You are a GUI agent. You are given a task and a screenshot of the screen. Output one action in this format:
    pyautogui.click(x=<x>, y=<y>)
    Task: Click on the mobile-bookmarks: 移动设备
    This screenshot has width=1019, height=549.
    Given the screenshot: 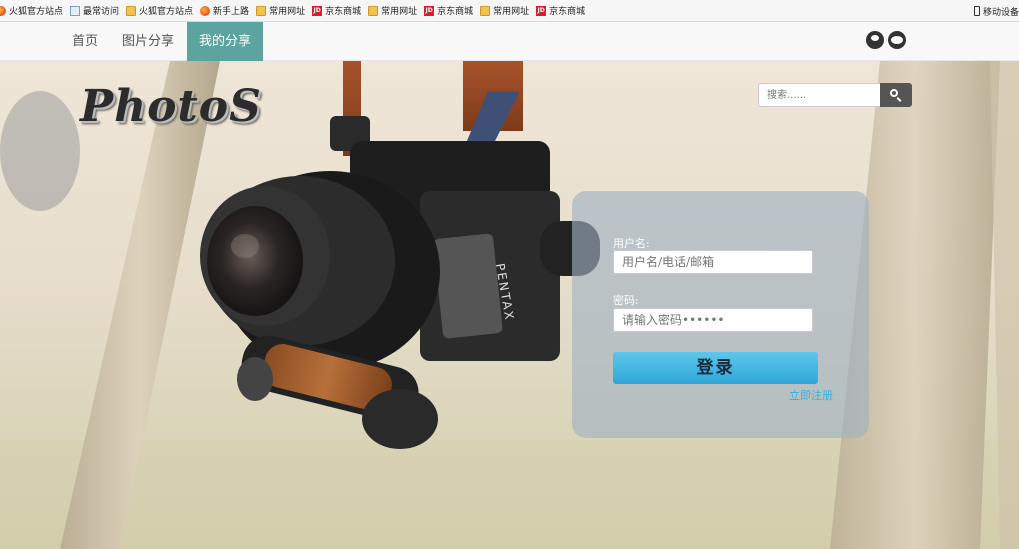 What is the action you would take?
    pyautogui.click(x=996, y=11)
    